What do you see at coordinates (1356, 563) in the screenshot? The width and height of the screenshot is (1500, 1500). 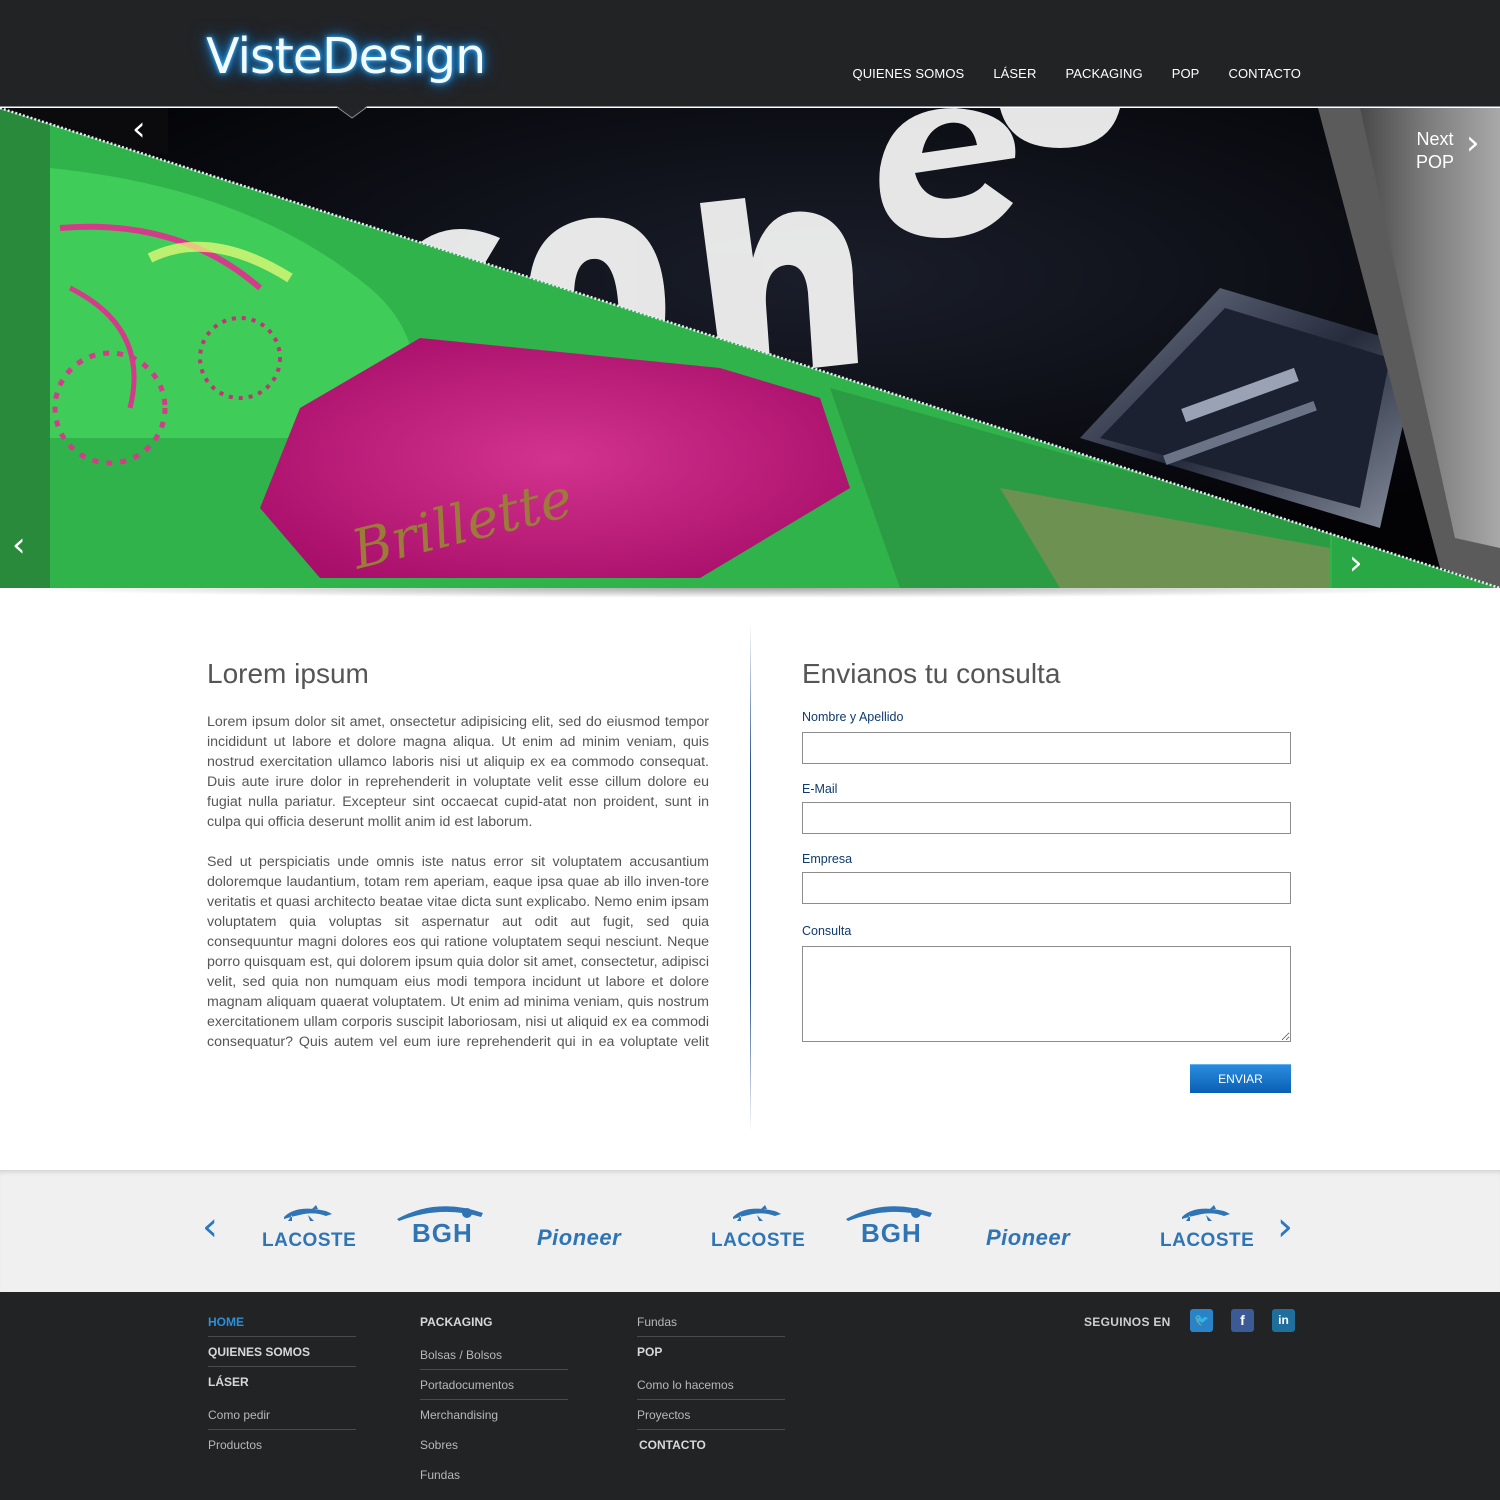 I see `slider-next-bottom-arrow: ›` at bounding box center [1356, 563].